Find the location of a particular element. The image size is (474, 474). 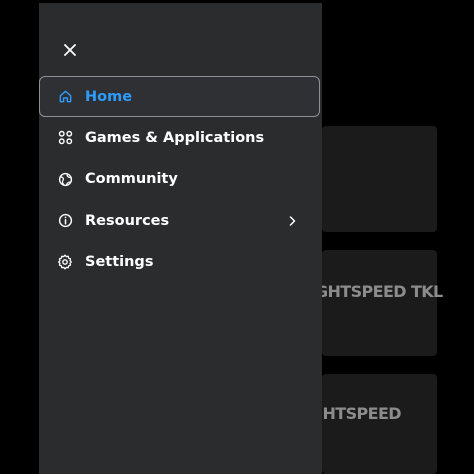

device-card: LIGHTSPEED is located at coordinates (366, 424).